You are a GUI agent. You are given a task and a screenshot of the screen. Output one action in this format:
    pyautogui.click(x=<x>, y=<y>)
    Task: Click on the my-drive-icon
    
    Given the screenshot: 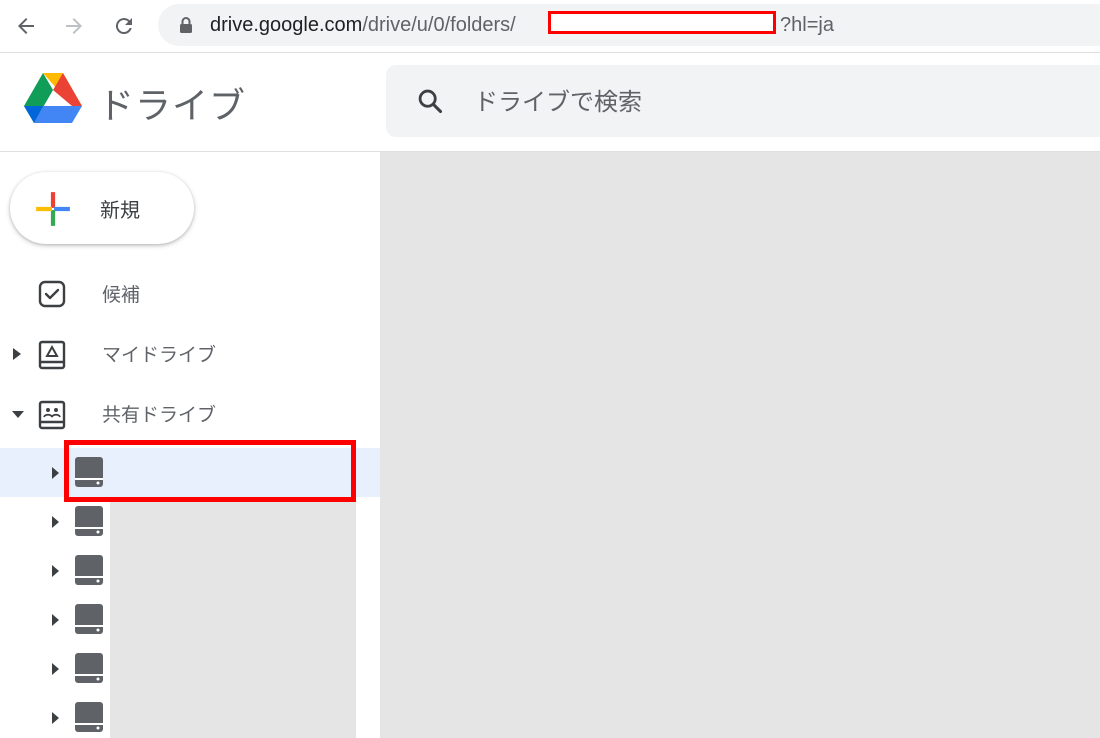 What is the action you would take?
    pyautogui.click(x=52, y=355)
    